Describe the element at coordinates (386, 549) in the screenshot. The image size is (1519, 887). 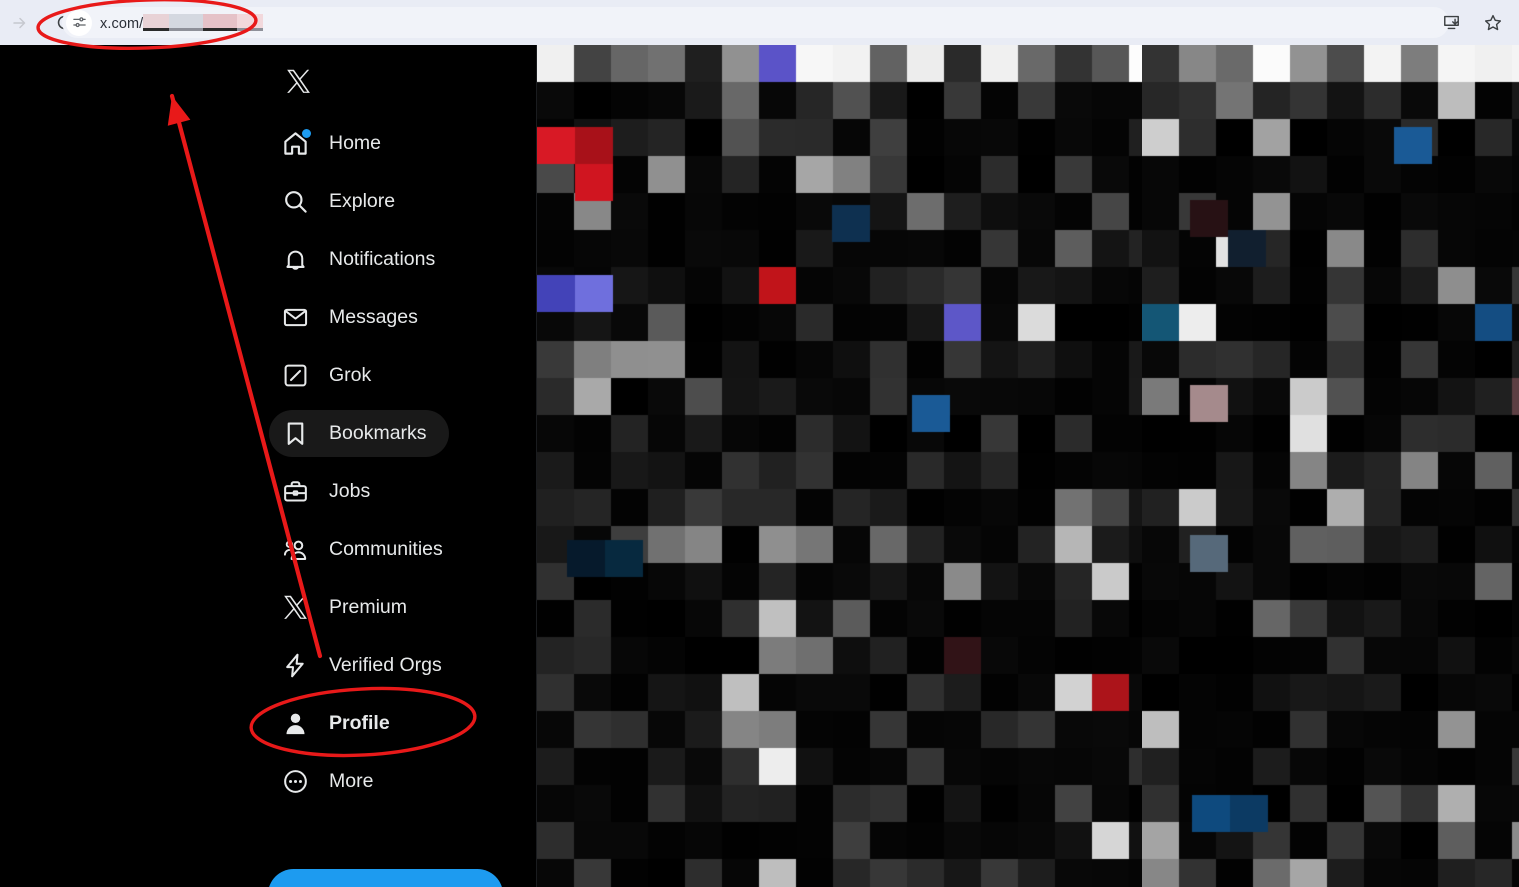
I see `sidebar-item-label: Communities` at that location.